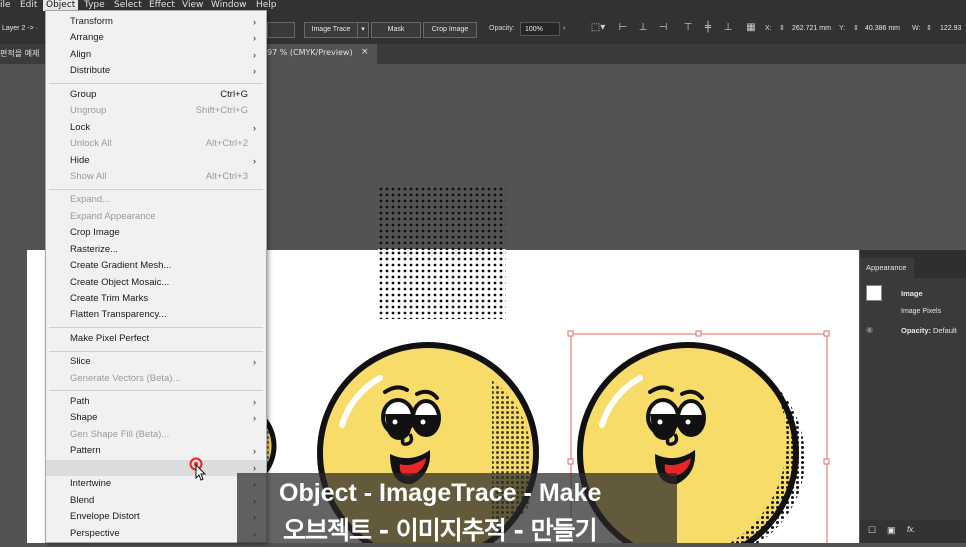 Image resolution: width=966 pixels, height=547 pixels. What do you see at coordinates (192, 5) in the screenshot?
I see `menu-view: View` at bounding box center [192, 5].